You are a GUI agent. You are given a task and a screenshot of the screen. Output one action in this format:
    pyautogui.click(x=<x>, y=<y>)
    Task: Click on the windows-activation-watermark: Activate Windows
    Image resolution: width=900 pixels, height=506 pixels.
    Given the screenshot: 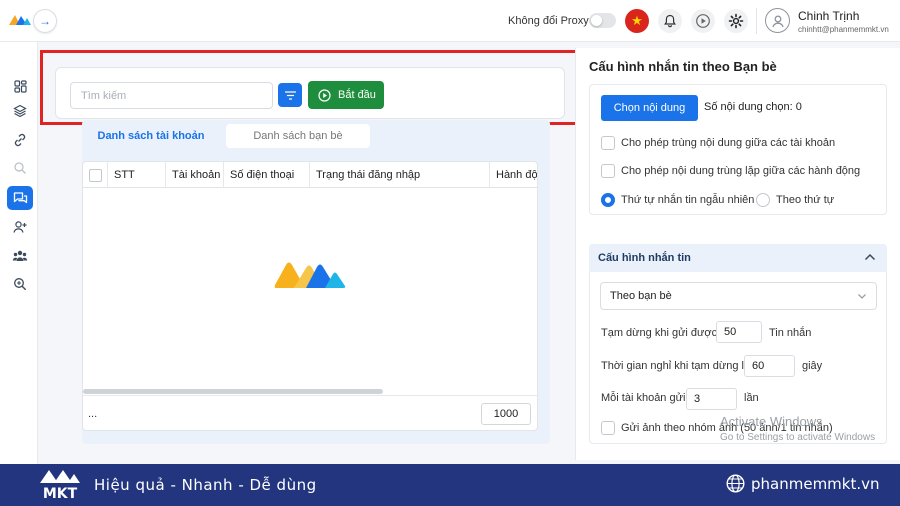 What is the action you would take?
    pyautogui.click(x=771, y=421)
    